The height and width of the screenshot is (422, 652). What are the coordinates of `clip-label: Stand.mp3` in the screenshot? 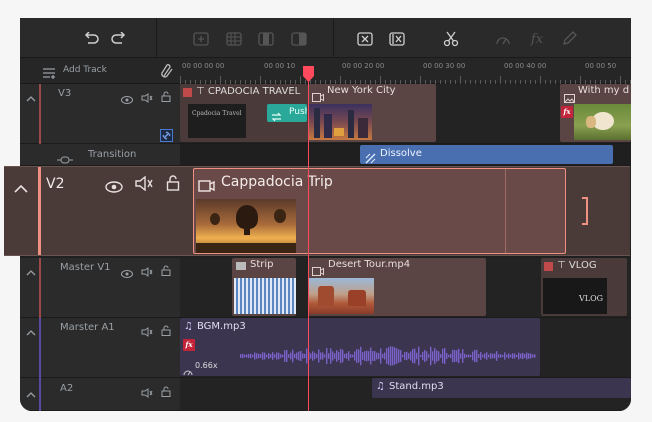 It's located at (416, 386).